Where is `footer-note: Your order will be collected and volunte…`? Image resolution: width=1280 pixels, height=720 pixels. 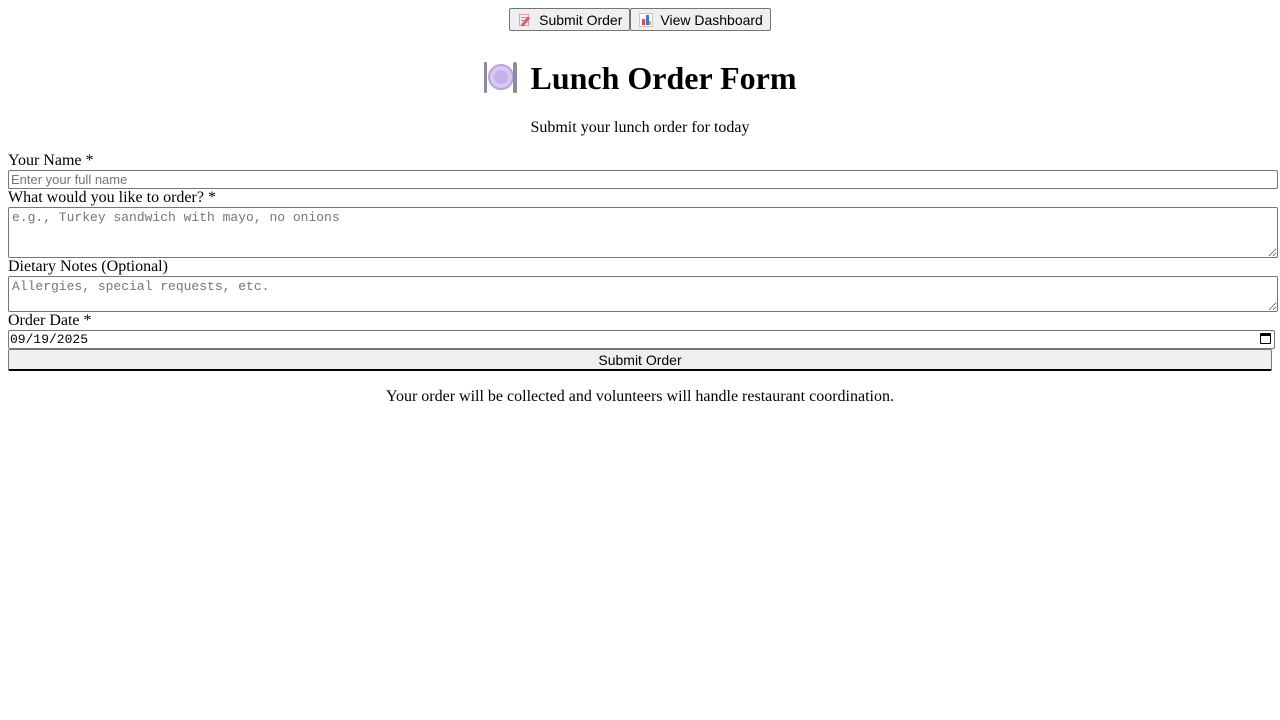 footer-note: Your order will be collected and volunte… is located at coordinates (639, 396).